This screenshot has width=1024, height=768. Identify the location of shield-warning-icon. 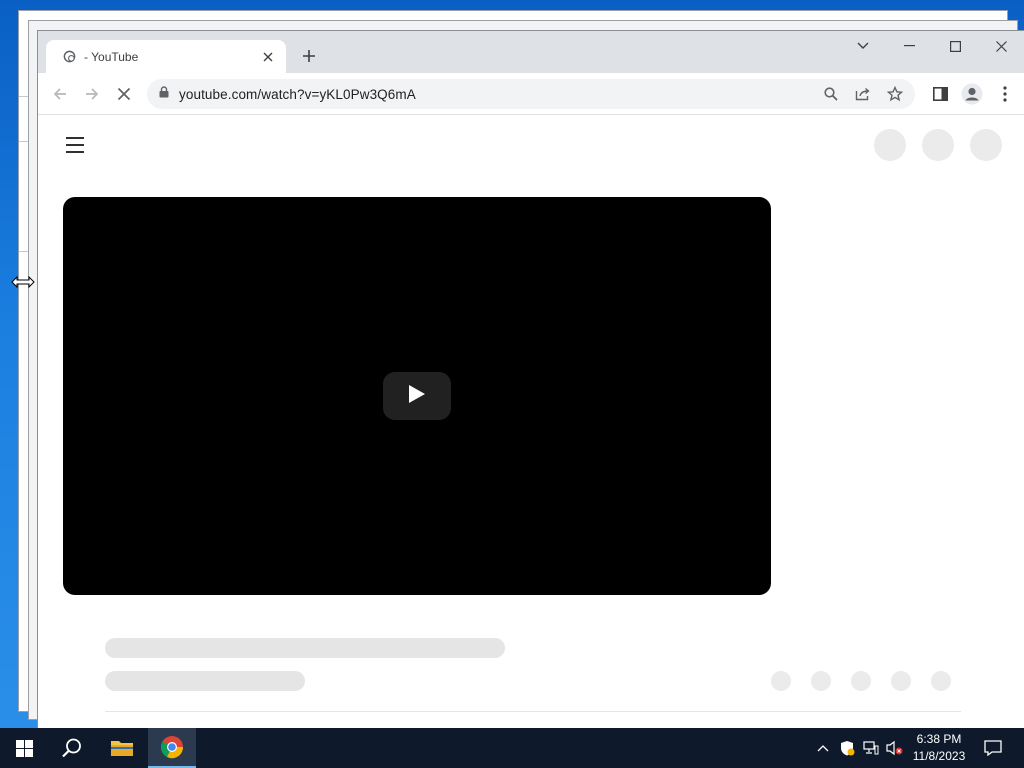
(847, 748).